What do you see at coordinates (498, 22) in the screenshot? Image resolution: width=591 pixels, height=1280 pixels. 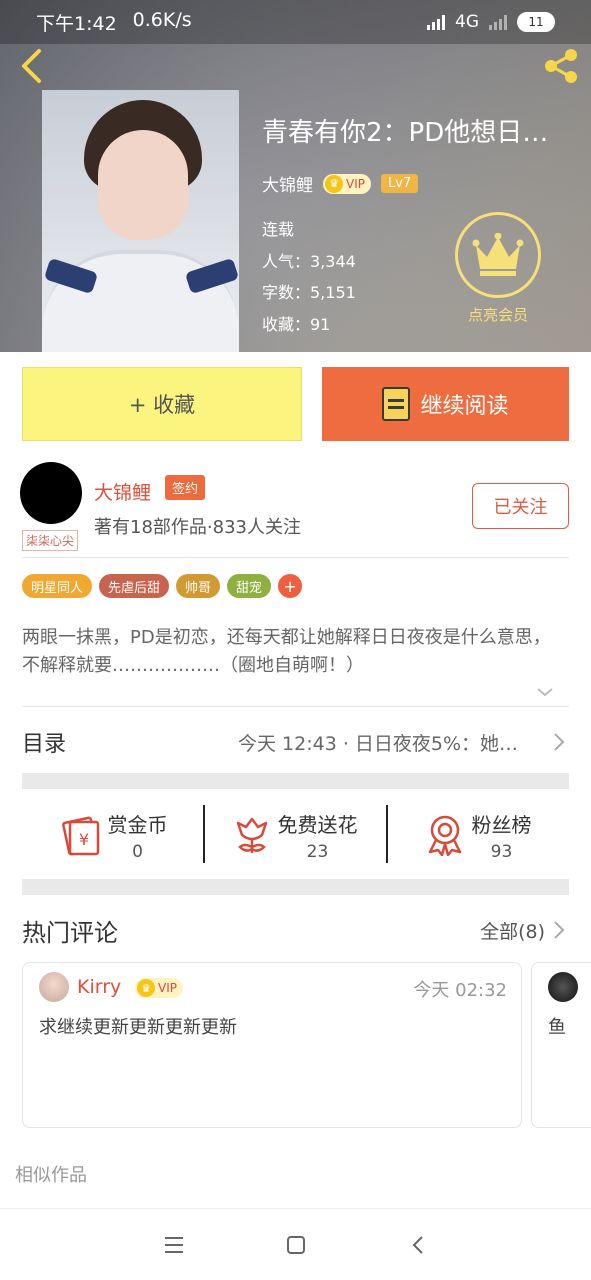 I see `signal-2-icon` at bounding box center [498, 22].